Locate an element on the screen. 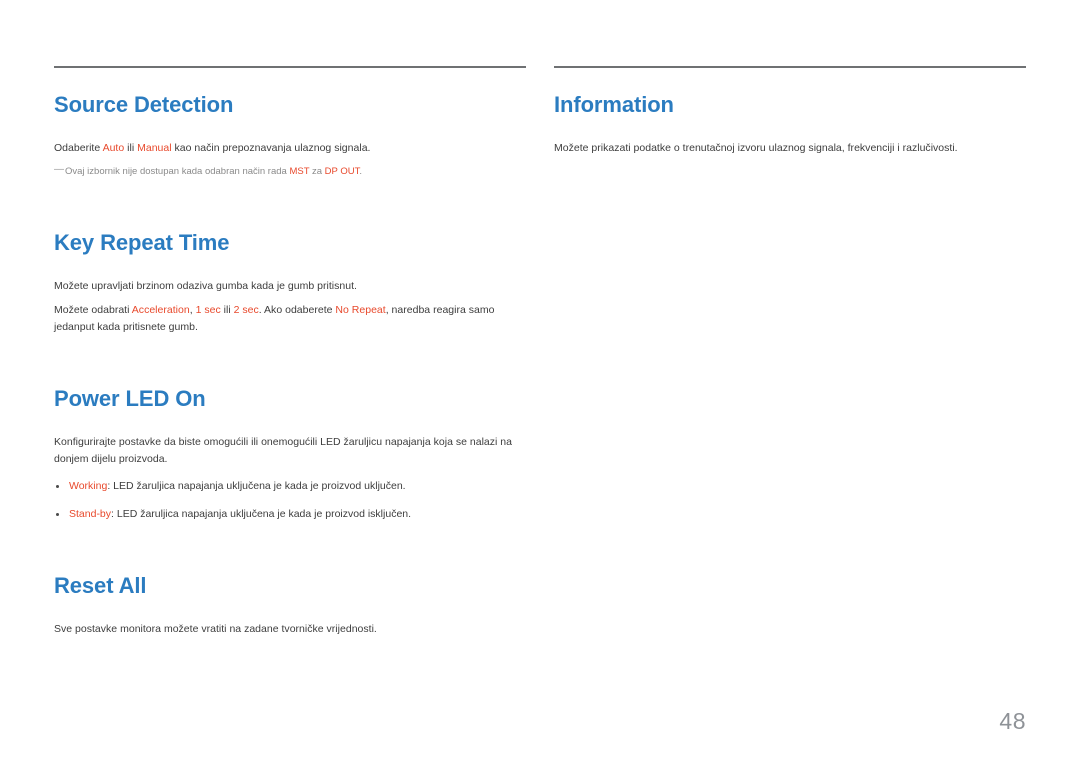  accent-mst: MST is located at coordinates (299, 171).